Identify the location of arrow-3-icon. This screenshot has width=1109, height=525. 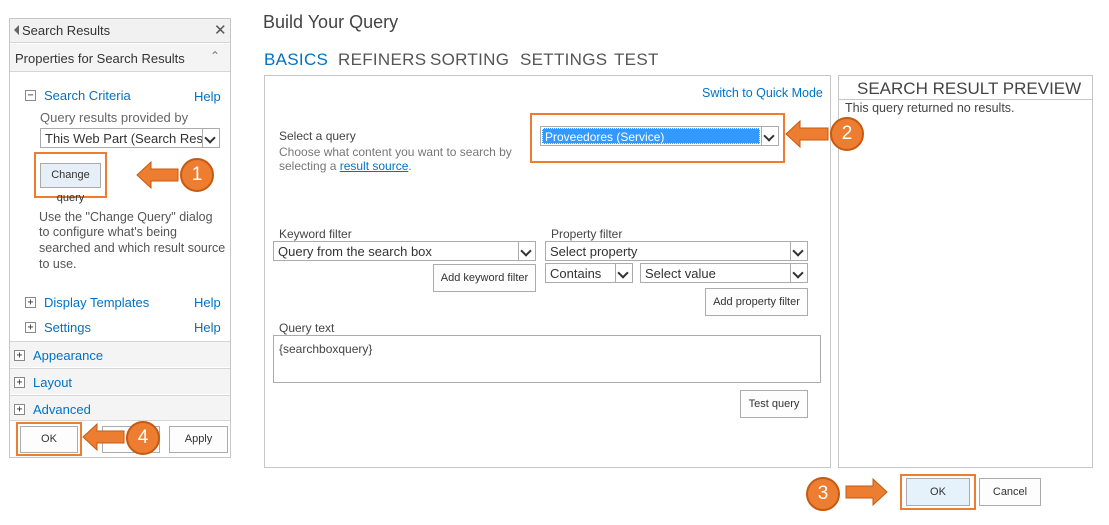
(866, 492).